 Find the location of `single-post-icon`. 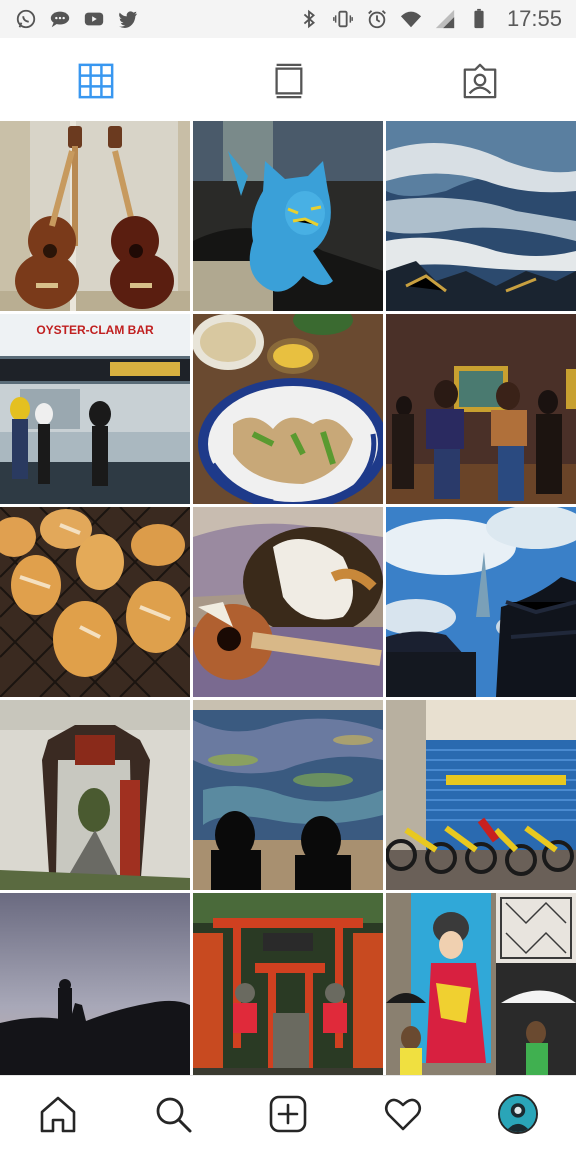

single-post-icon is located at coordinates (289, 81).